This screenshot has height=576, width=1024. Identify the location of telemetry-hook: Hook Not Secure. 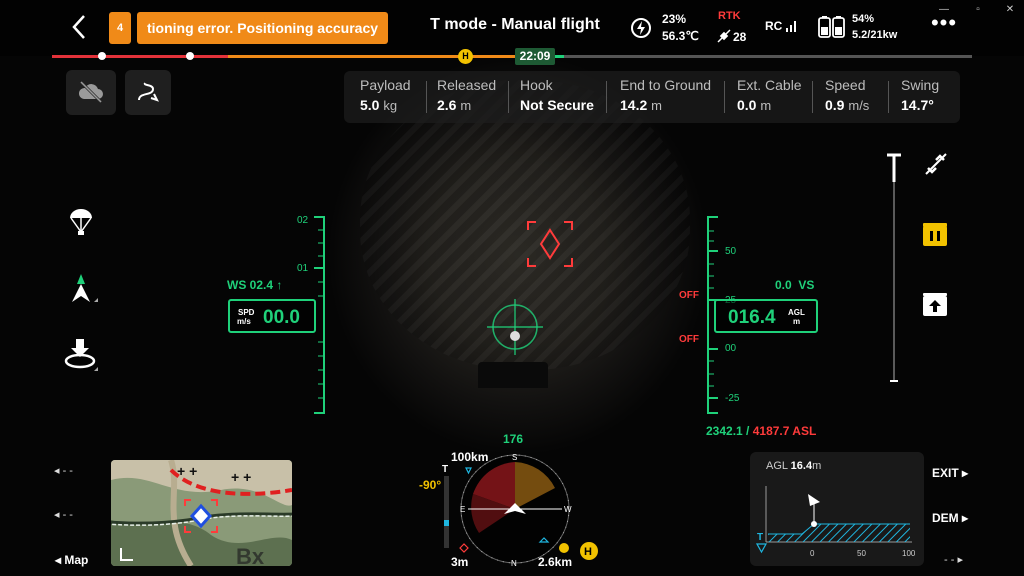
(557, 95).